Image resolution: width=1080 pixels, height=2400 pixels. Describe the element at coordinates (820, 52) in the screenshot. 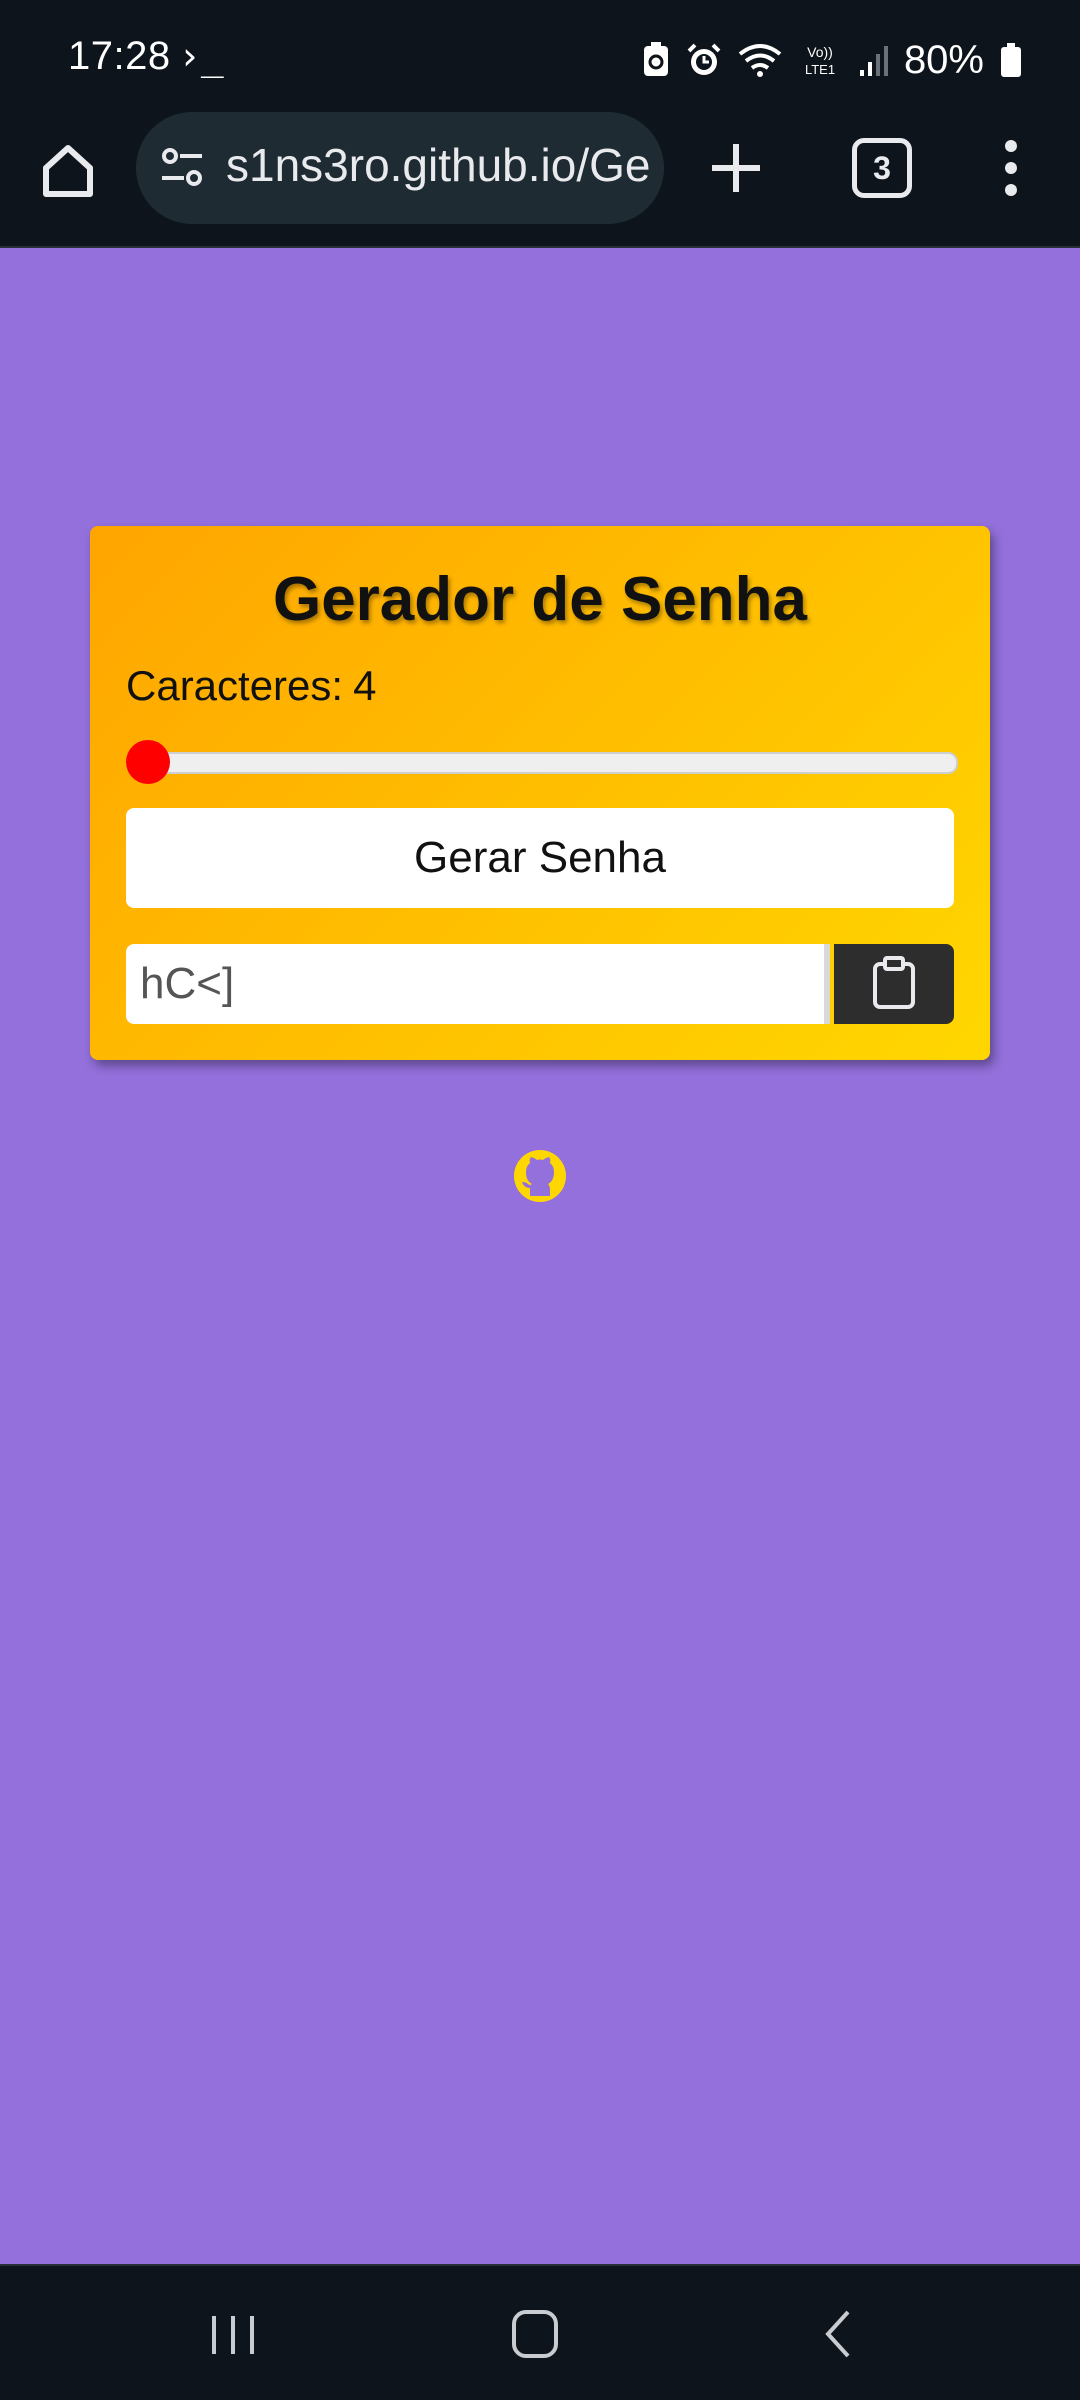

I see `svg-text: Vo))` at that location.